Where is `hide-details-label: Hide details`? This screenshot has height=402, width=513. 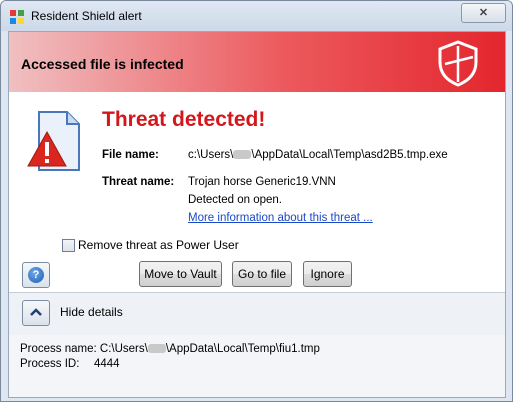 hide-details-label: Hide details is located at coordinates (91, 312).